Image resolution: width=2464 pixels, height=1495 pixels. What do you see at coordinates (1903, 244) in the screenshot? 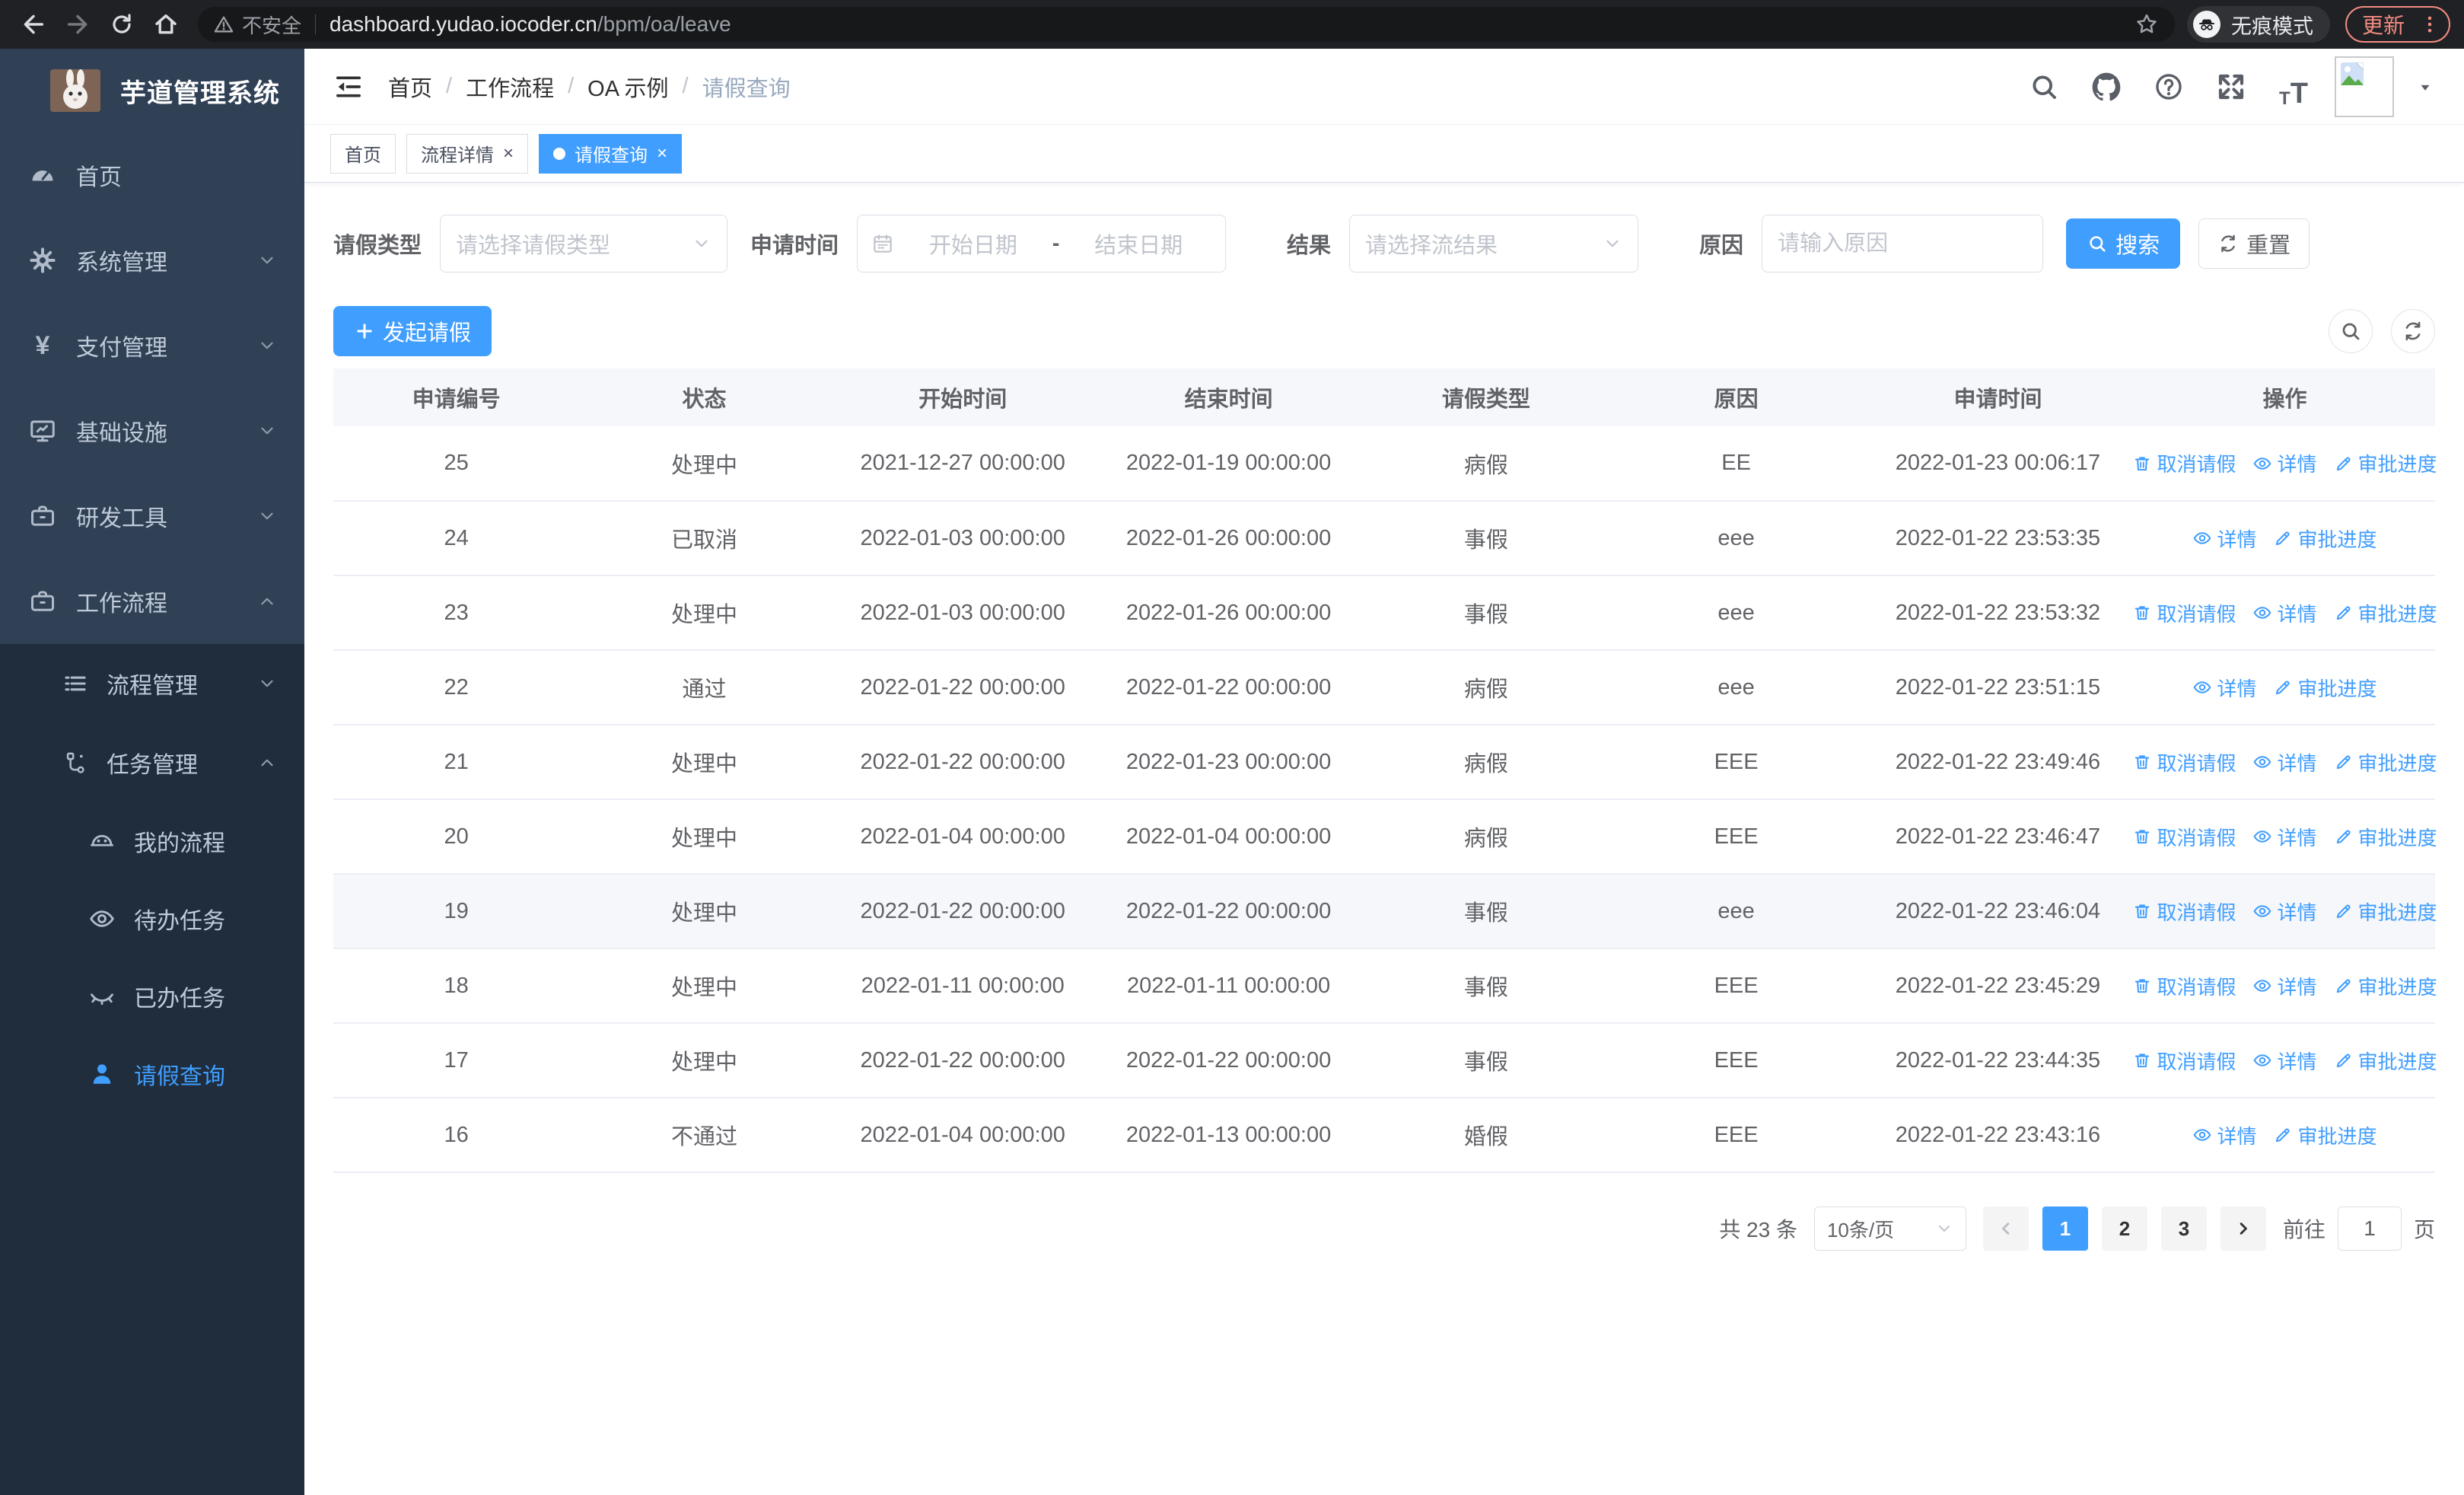
I see `reason-input` at bounding box center [1903, 244].